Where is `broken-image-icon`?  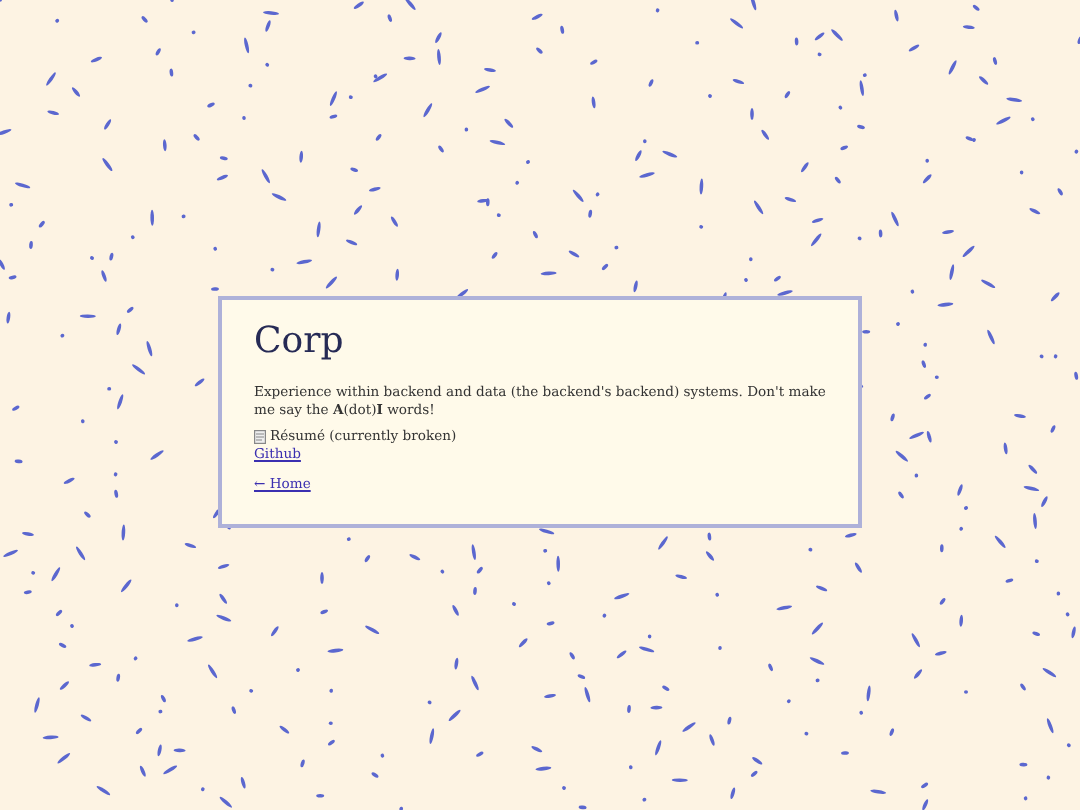 broken-image-icon is located at coordinates (260, 436).